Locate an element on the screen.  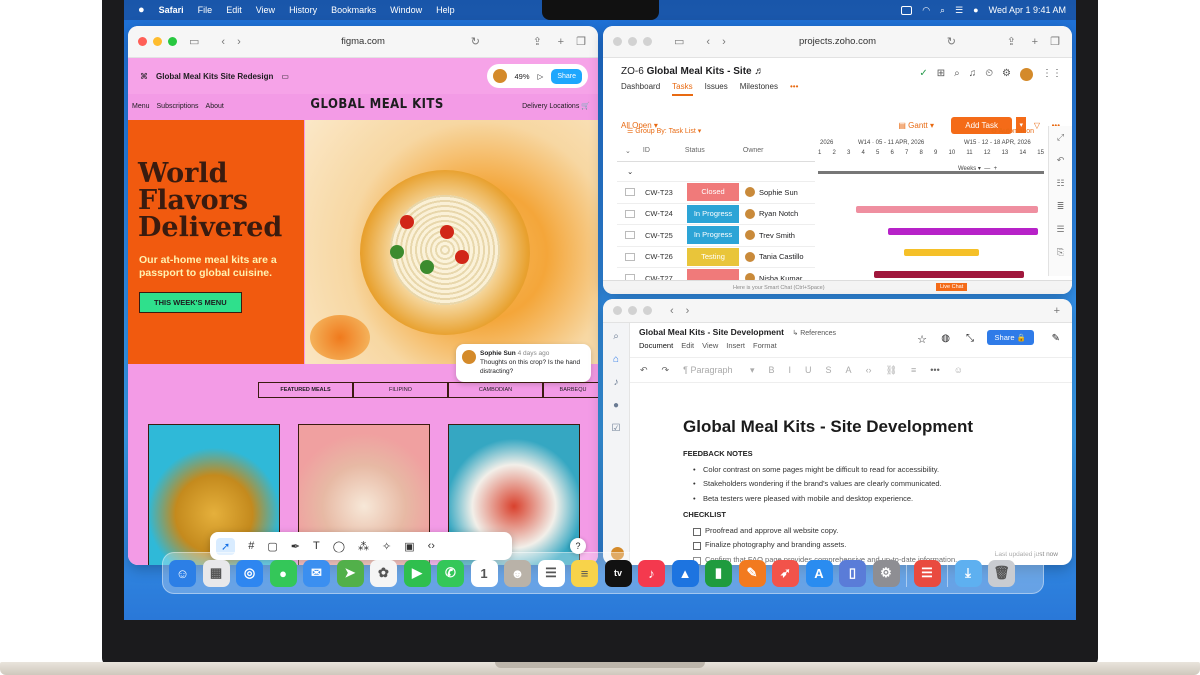
zoho-share-icon: ⇪ is located at coordinates (1011, 41).